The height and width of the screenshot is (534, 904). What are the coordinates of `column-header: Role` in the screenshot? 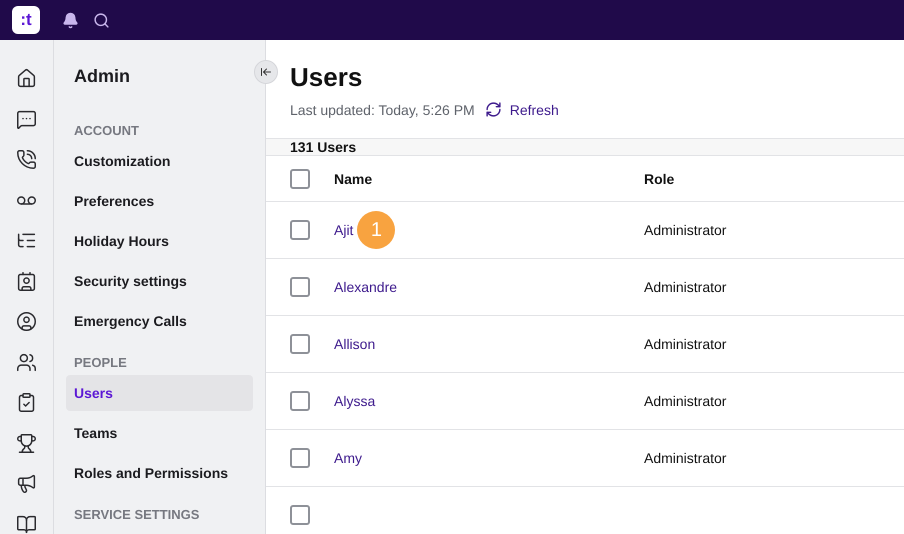 It's located at (660, 178).